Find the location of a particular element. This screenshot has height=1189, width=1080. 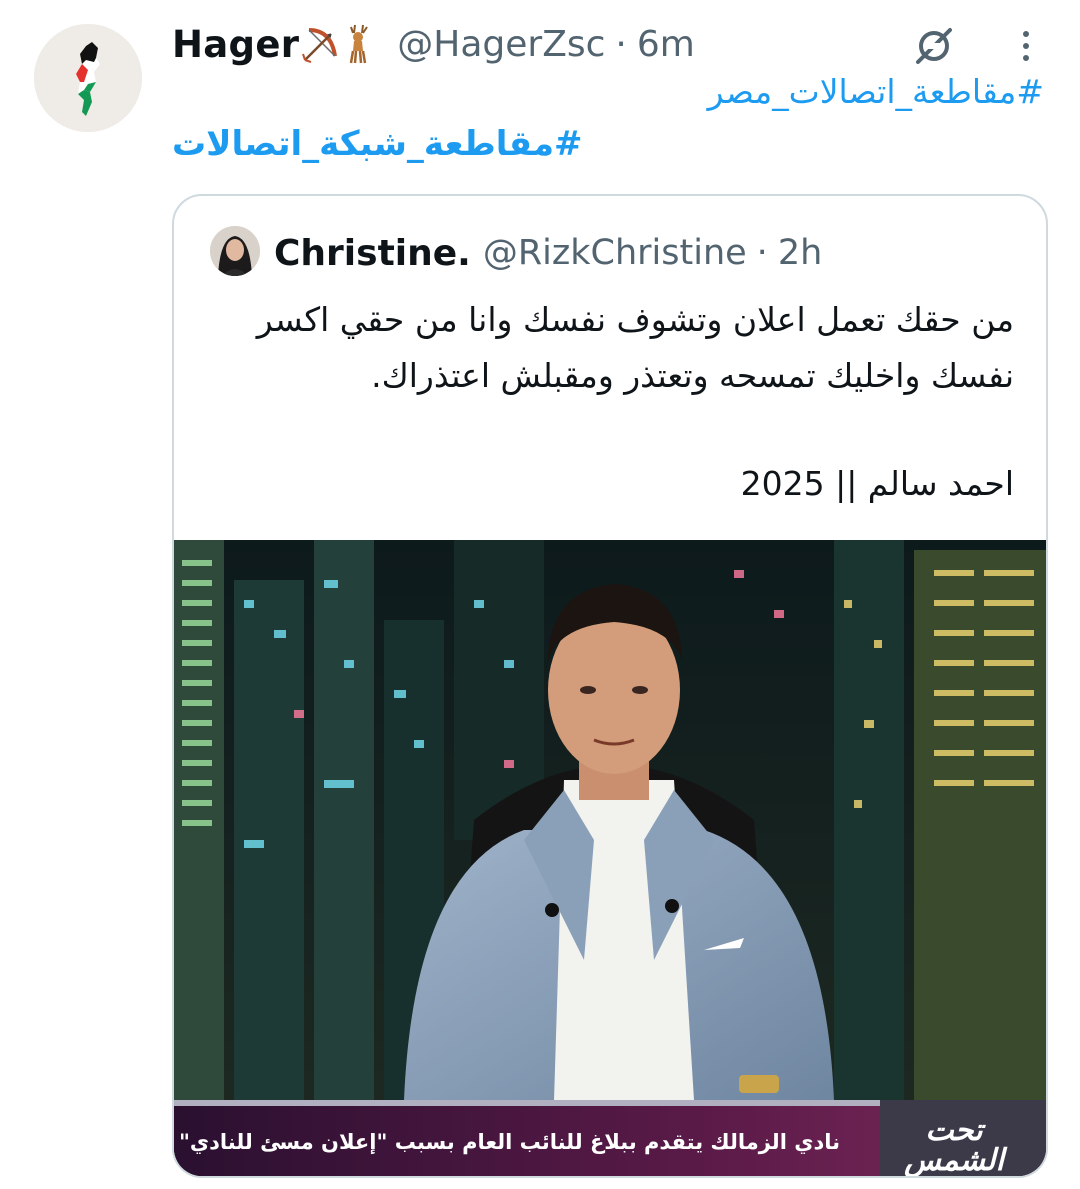

post-header: Hager @HagerZsc · 6m is located at coordinates (433, 44).